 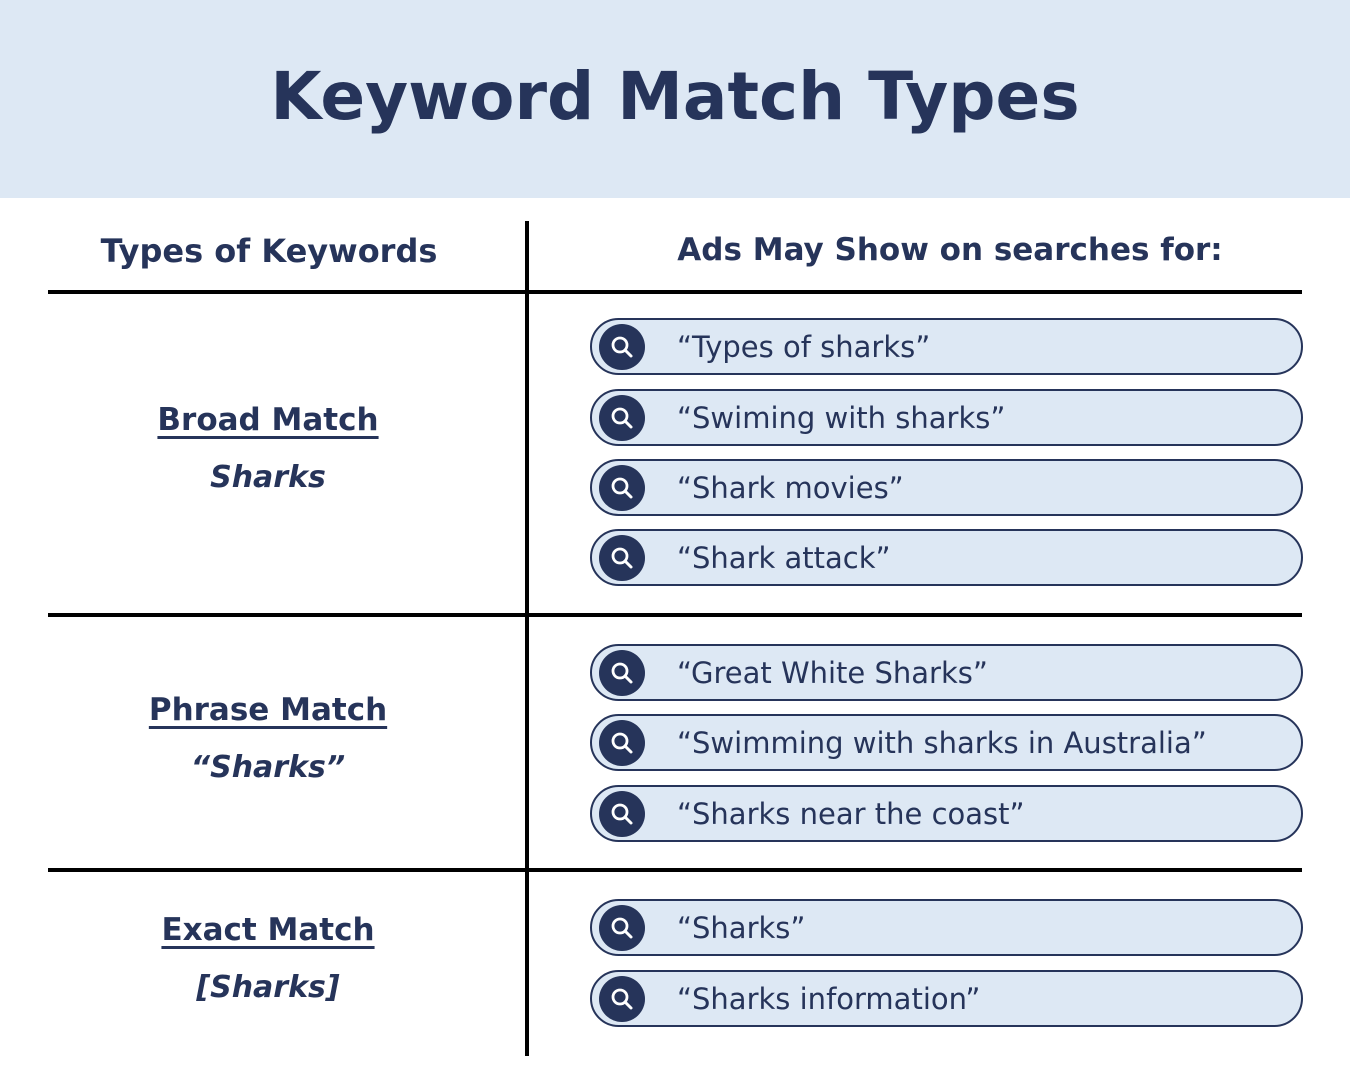 I want to click on search-pill: “Shark attack”, so click(x=946, y=557).